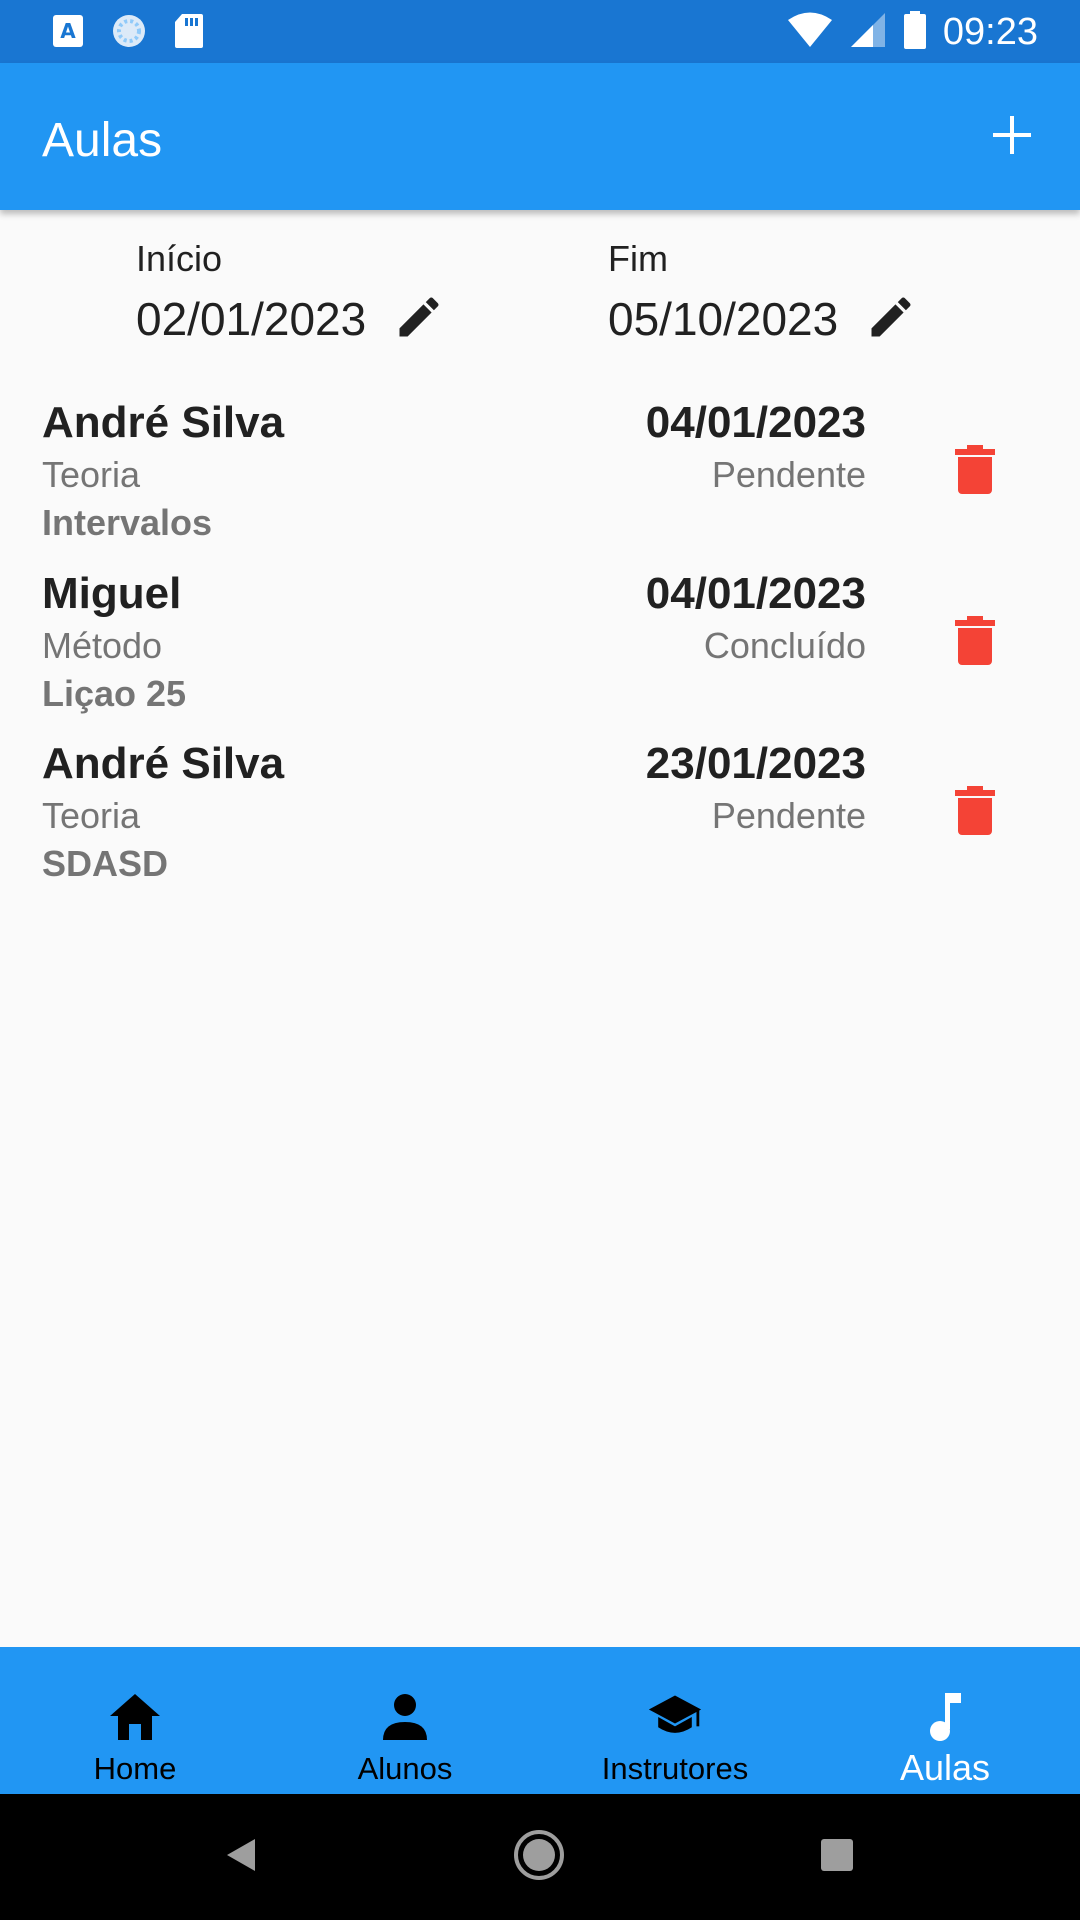 The image size is (1080, 1920). What do you see at coordinates (675, 1717) in the screenshot?
I see `school-icon` at bounding box center [675, 1717].